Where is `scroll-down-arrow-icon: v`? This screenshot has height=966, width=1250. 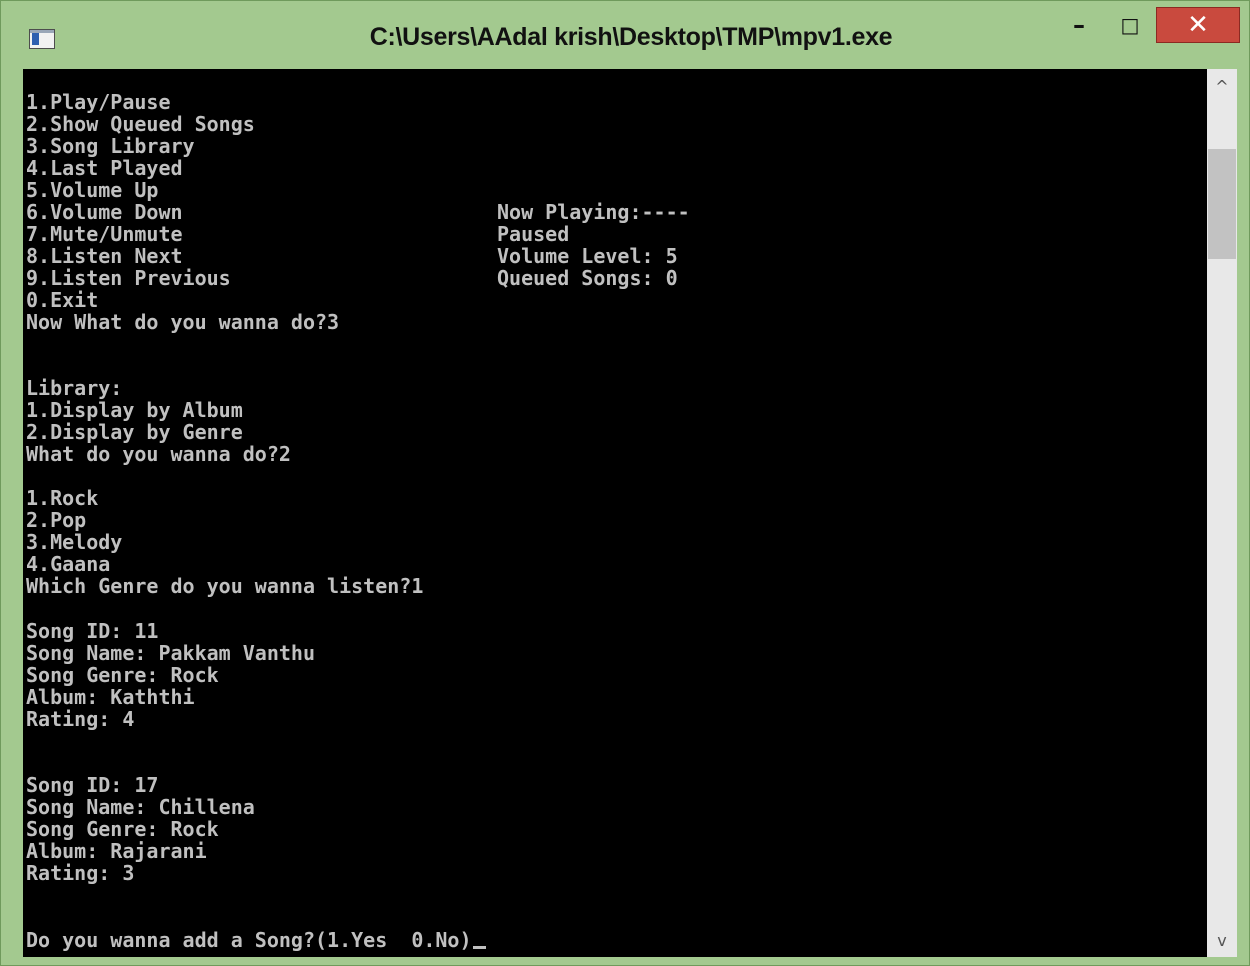 scroll-down-arrow-icon: v is located at coordinates (1222, 940).